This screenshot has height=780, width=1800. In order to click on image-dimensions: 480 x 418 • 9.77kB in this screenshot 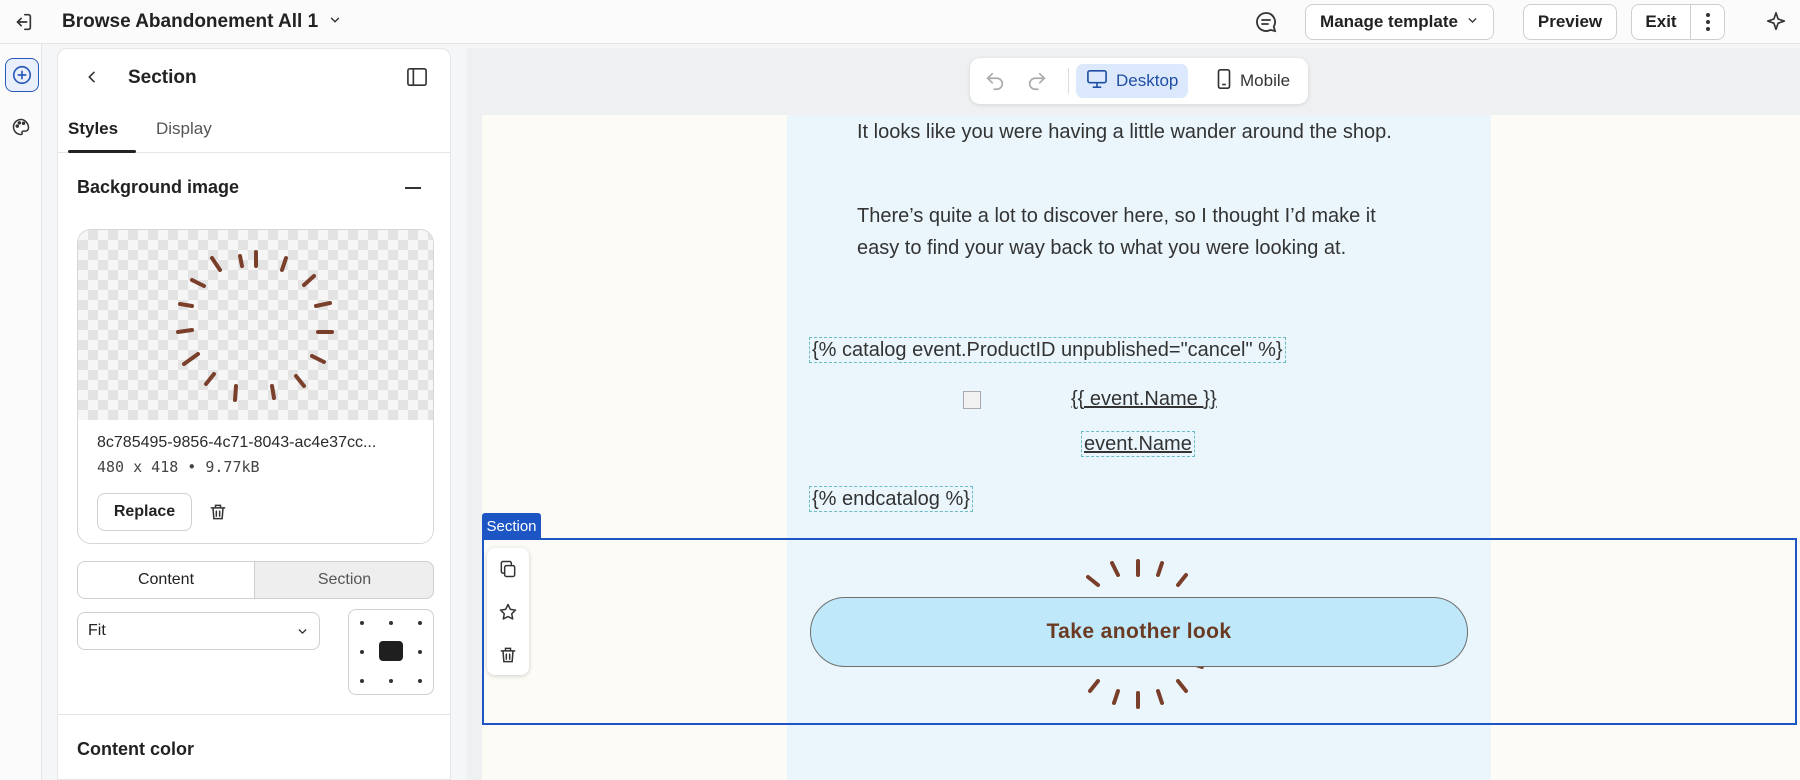, I will do `click(178, 467)`.